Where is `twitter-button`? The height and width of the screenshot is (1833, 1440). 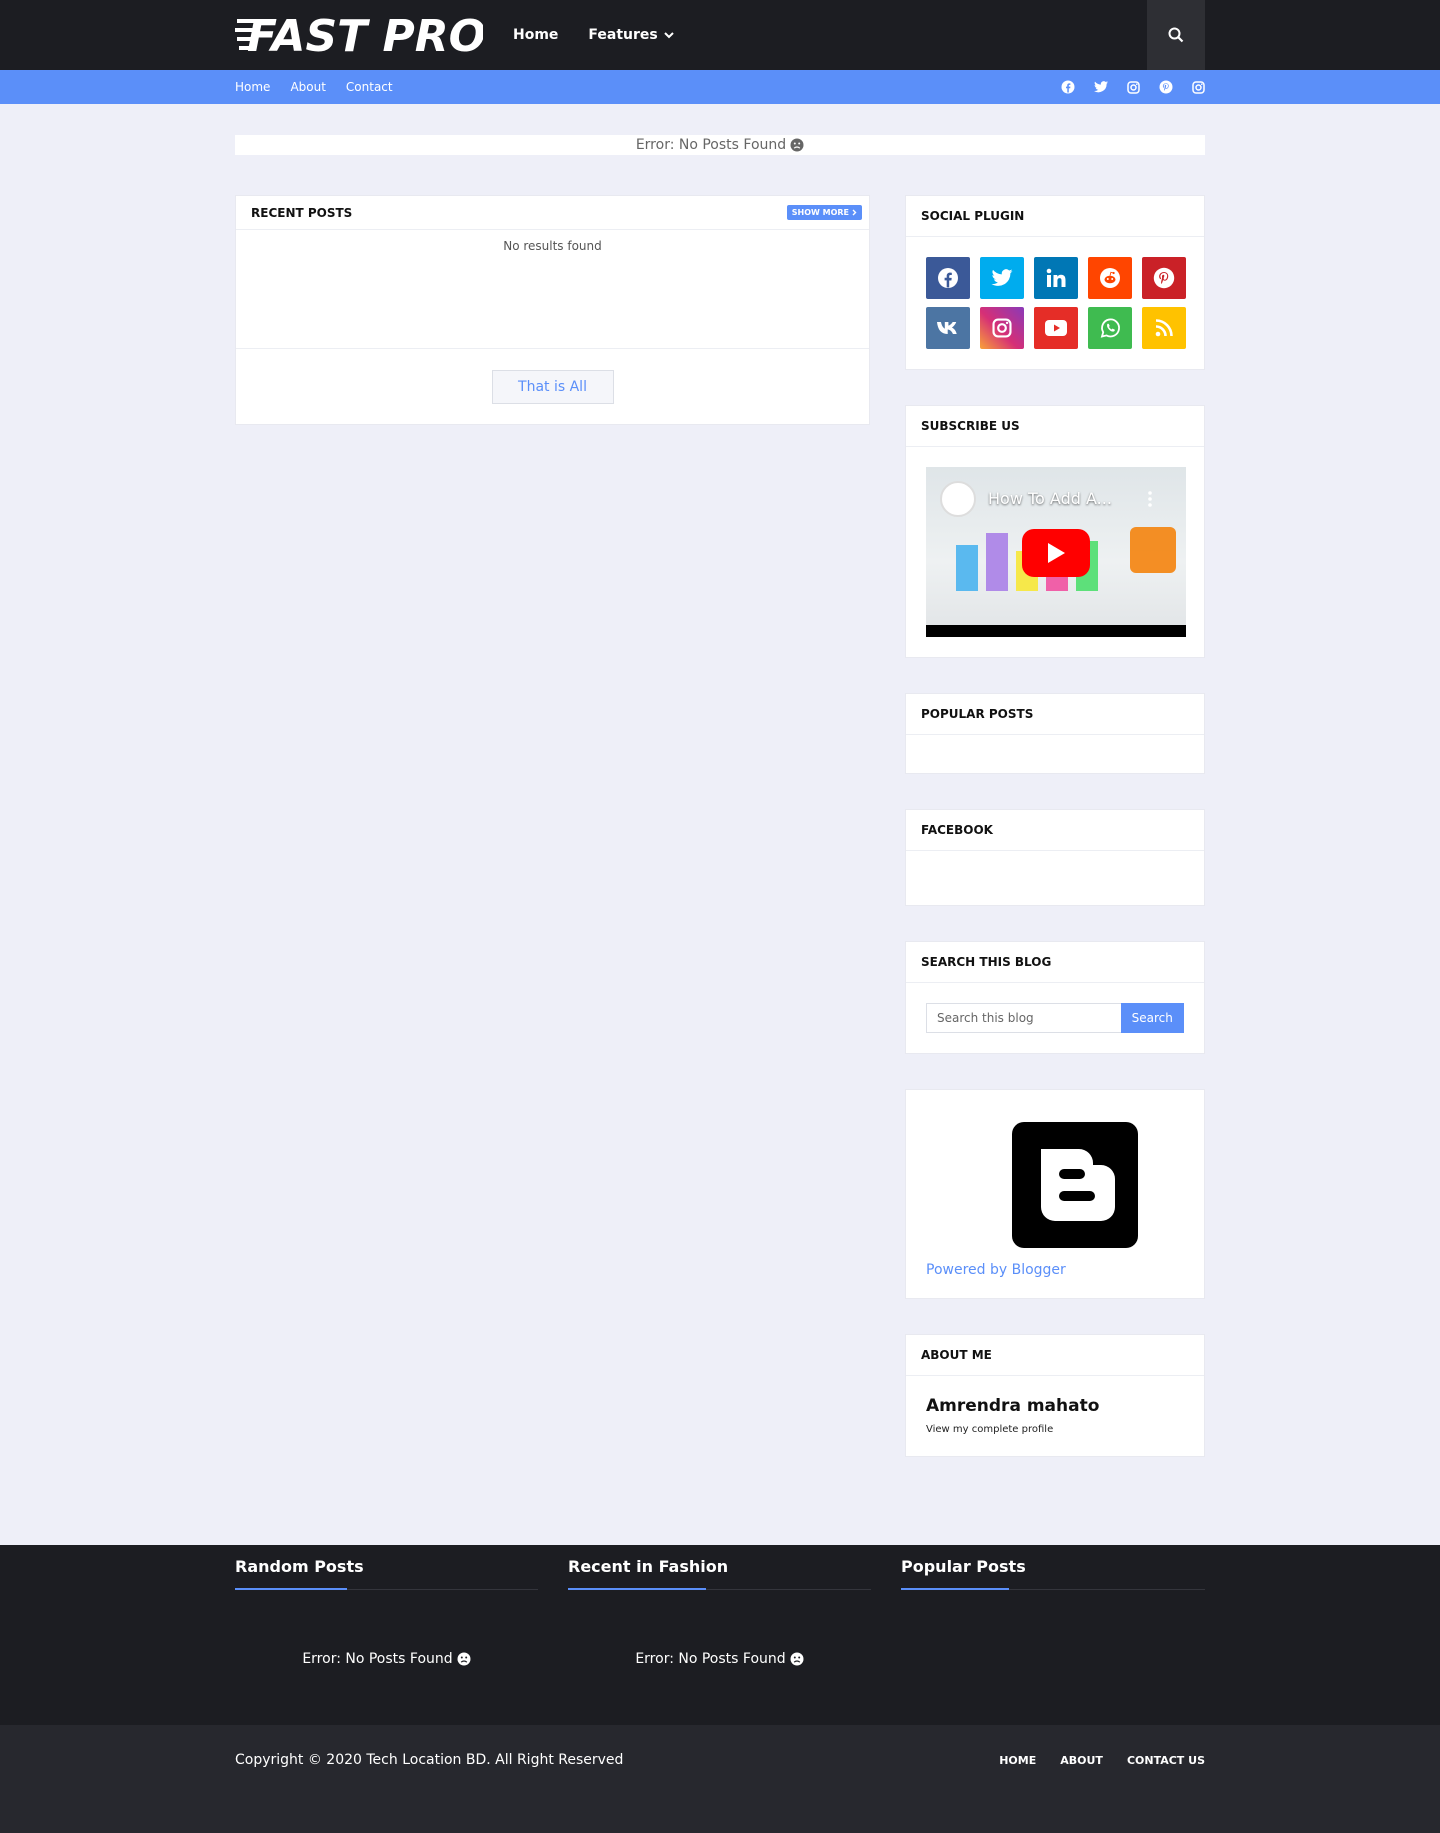 twitter-button is located at coordinates (1002, 278).